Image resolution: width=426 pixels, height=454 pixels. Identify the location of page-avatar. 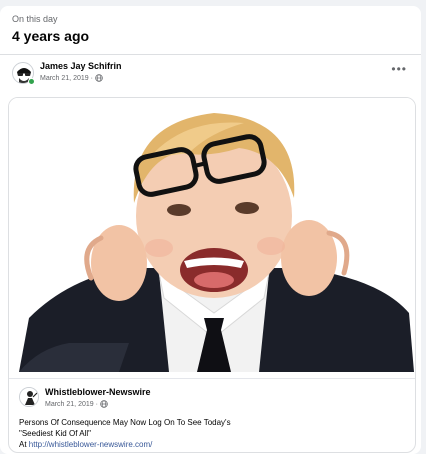
(29, 397).